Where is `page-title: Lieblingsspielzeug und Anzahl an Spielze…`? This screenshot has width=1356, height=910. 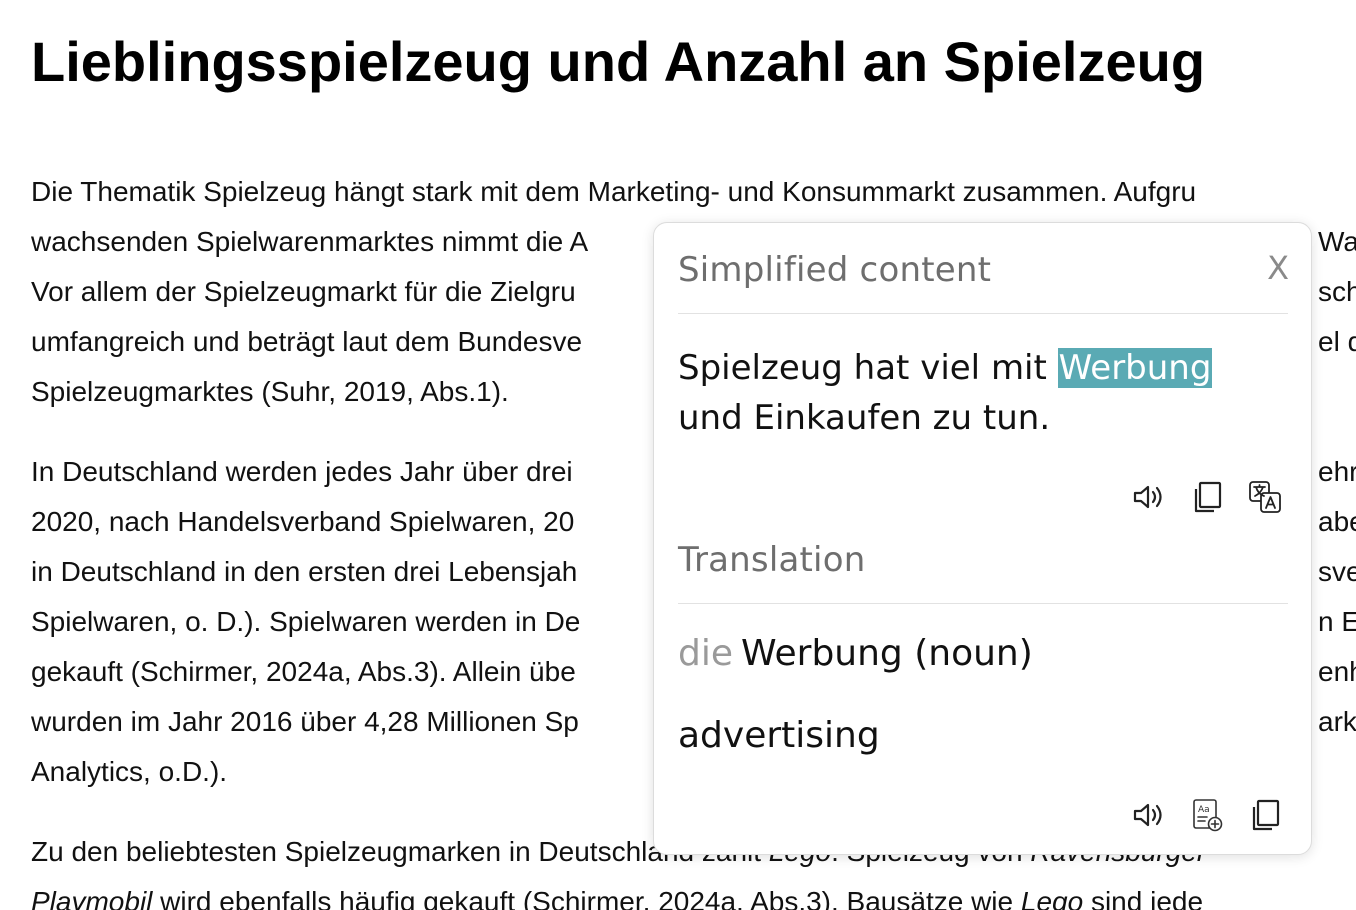
page-title: Lieblingsspielzeug und Anzahl an Spielze… is located at coordinates (618, 61).